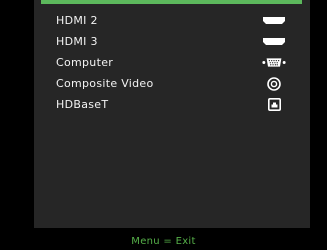 The width and height of the screenshot is (327, 250). I want to click on source-item-label: HDMI 3, so click(77, 41).